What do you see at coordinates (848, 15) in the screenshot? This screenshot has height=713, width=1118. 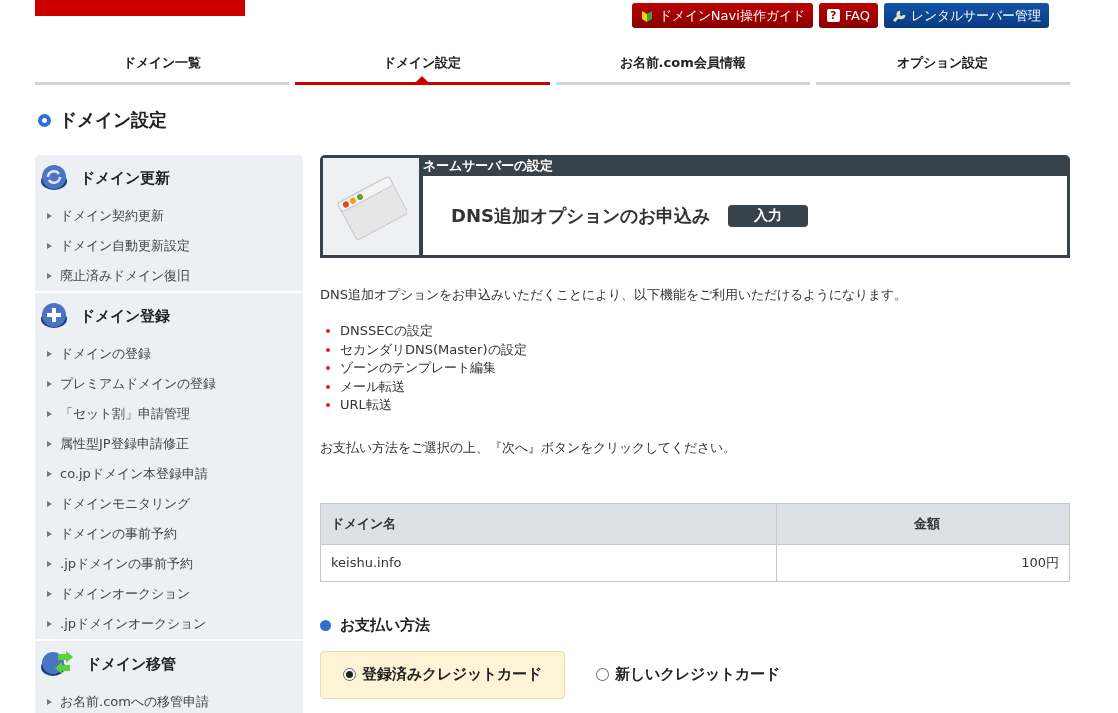 I see `header-link: ? FAQ` at bounding box center [848, 15].